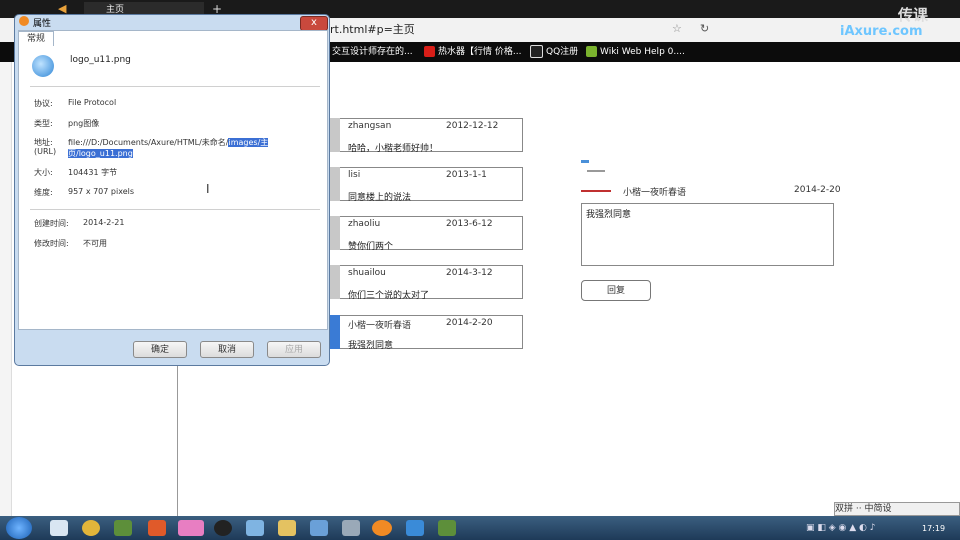 Image resolution: width=960 pixels, height=540 pixels. I want to click on bookmark-label: QQ注册, so click(562, 52).